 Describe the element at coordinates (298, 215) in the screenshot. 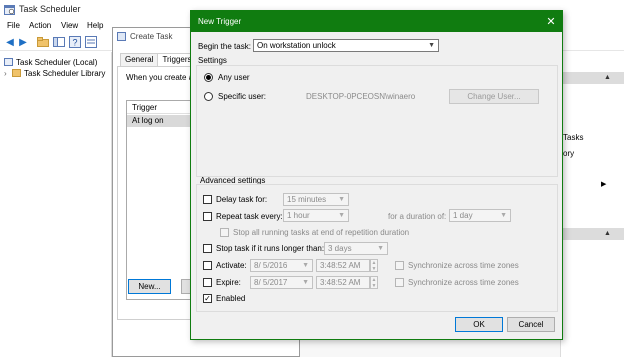

I see `repeat-task-value: 1 hour` at that location.